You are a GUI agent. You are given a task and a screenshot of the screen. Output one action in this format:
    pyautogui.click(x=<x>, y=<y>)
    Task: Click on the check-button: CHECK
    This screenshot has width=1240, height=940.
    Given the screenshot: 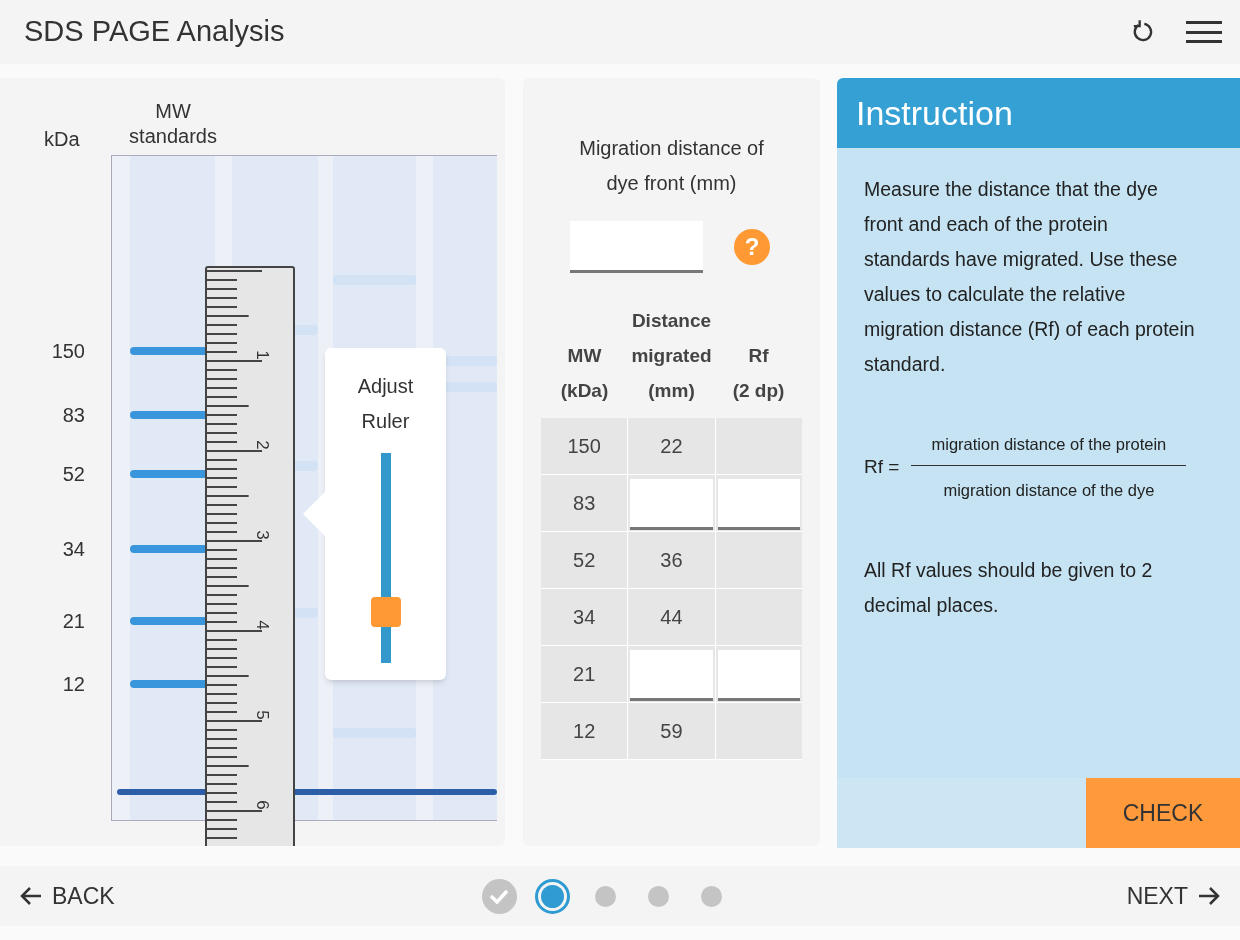 What is the action you would take?
    pyautogui.click(x=1163, y=813)
    